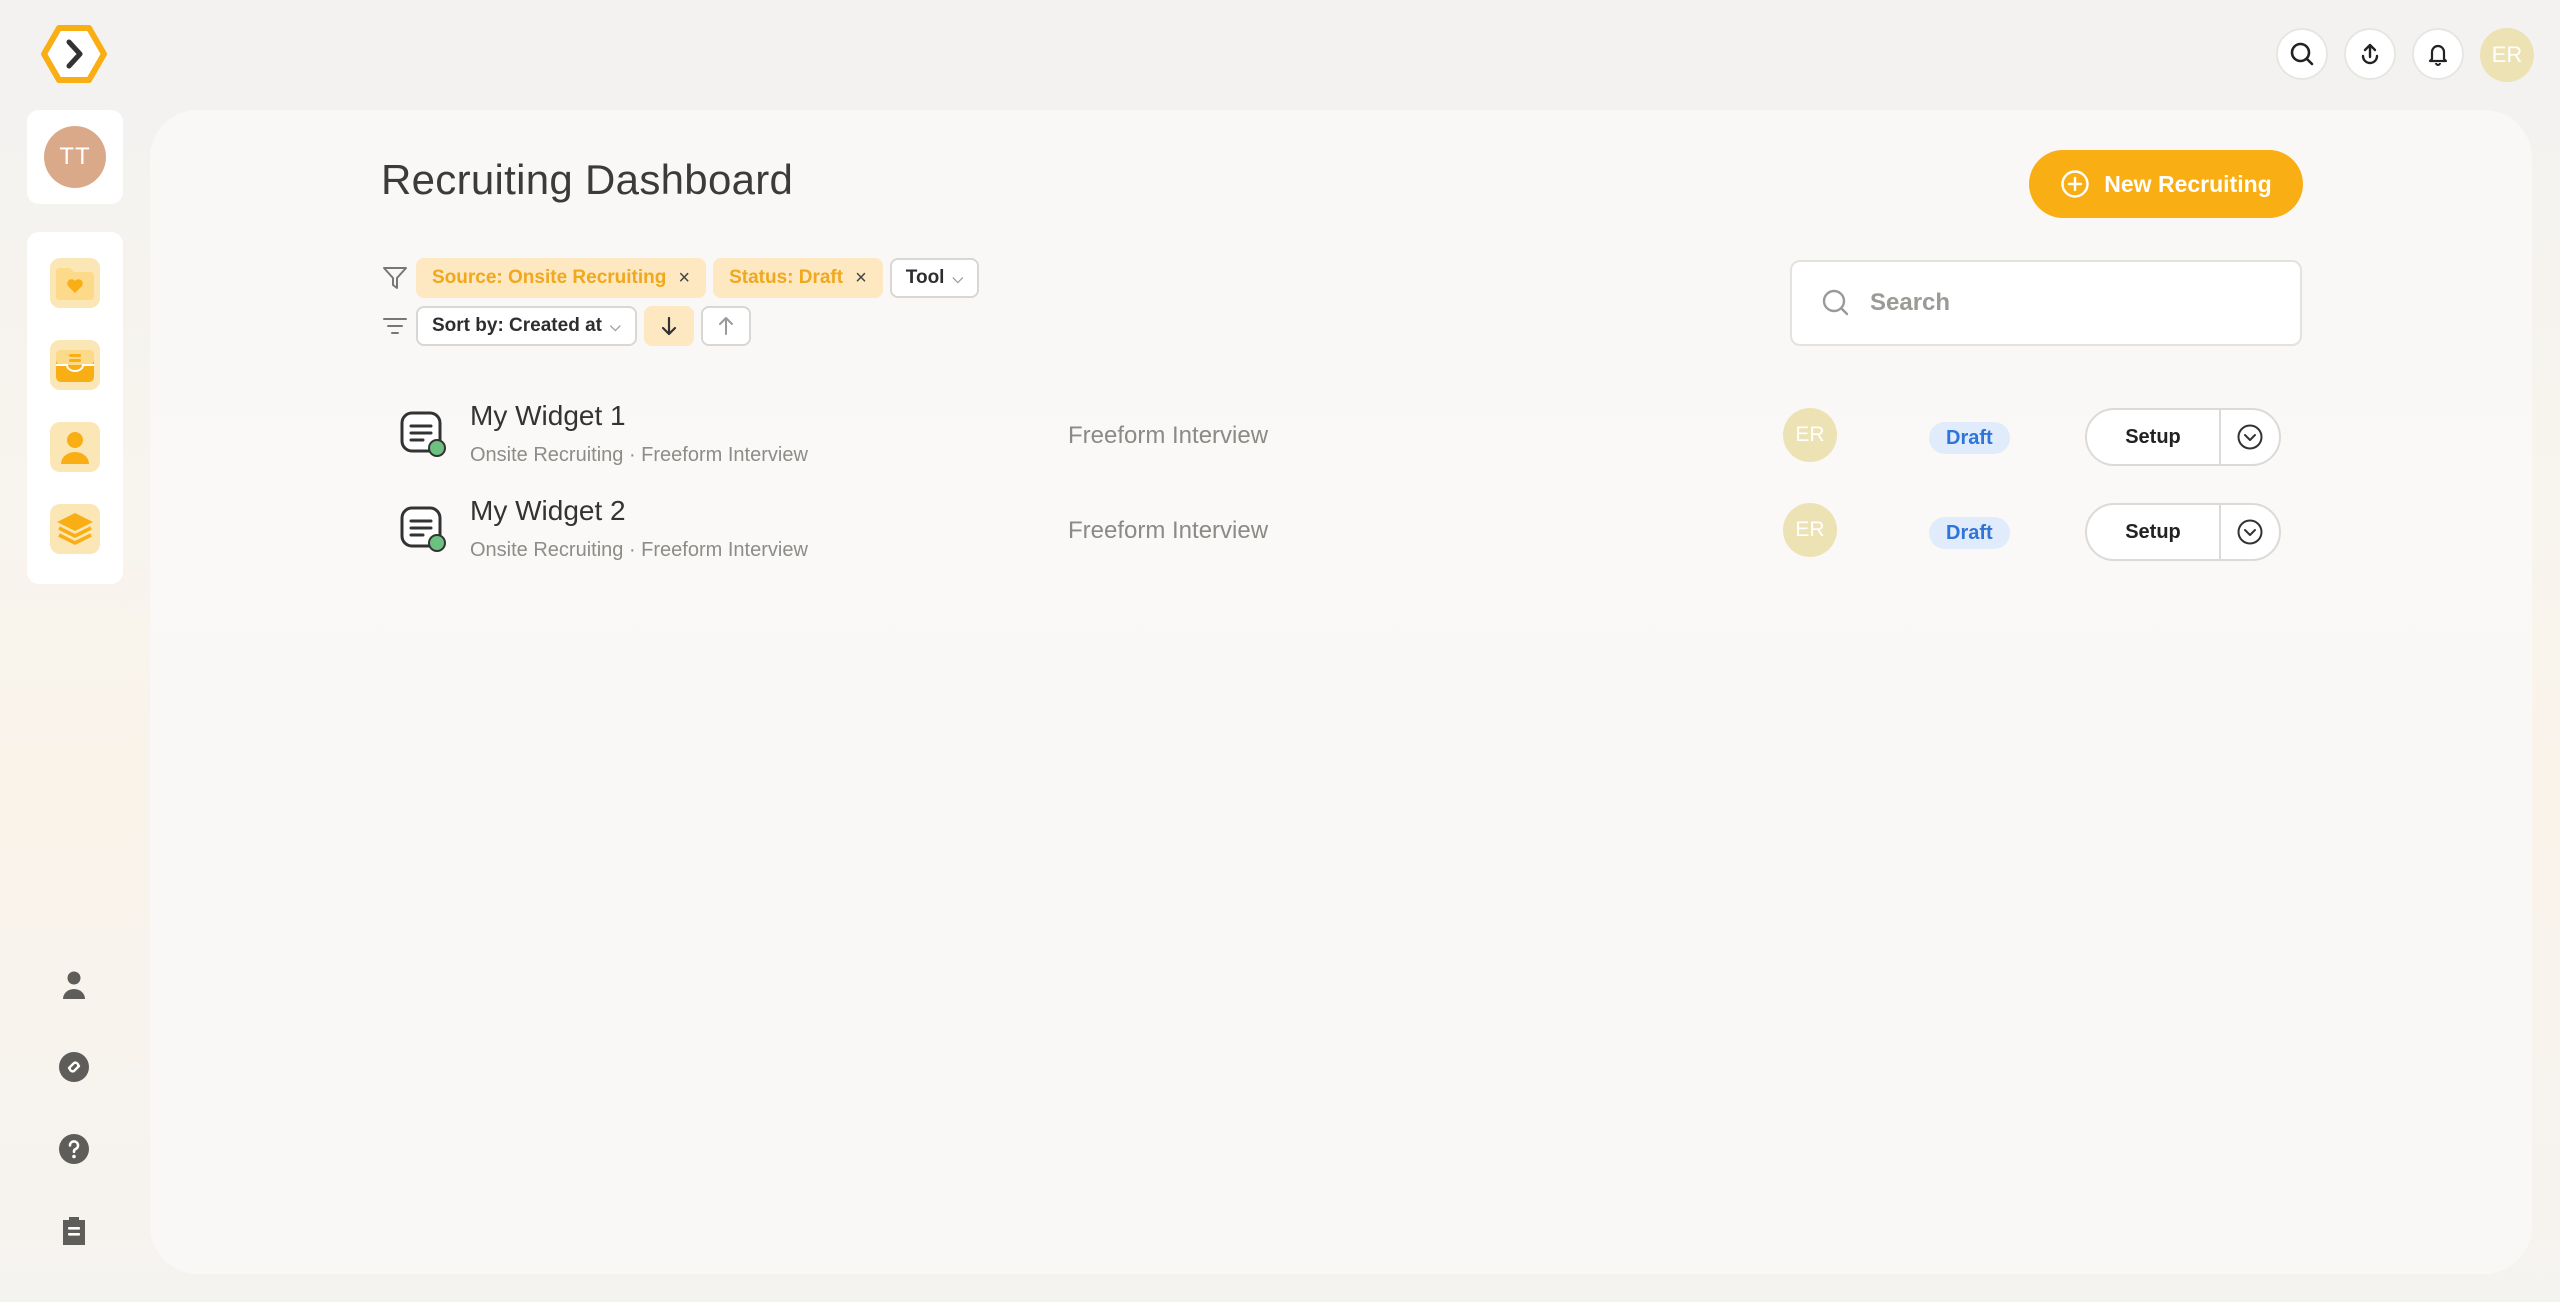 Image resolution: width=2560 pixels, height=1302 pixels. What do you see at coordinates (2070, 303) in the screenshot?
I see `search-input` at bounding box center [2070, 303].